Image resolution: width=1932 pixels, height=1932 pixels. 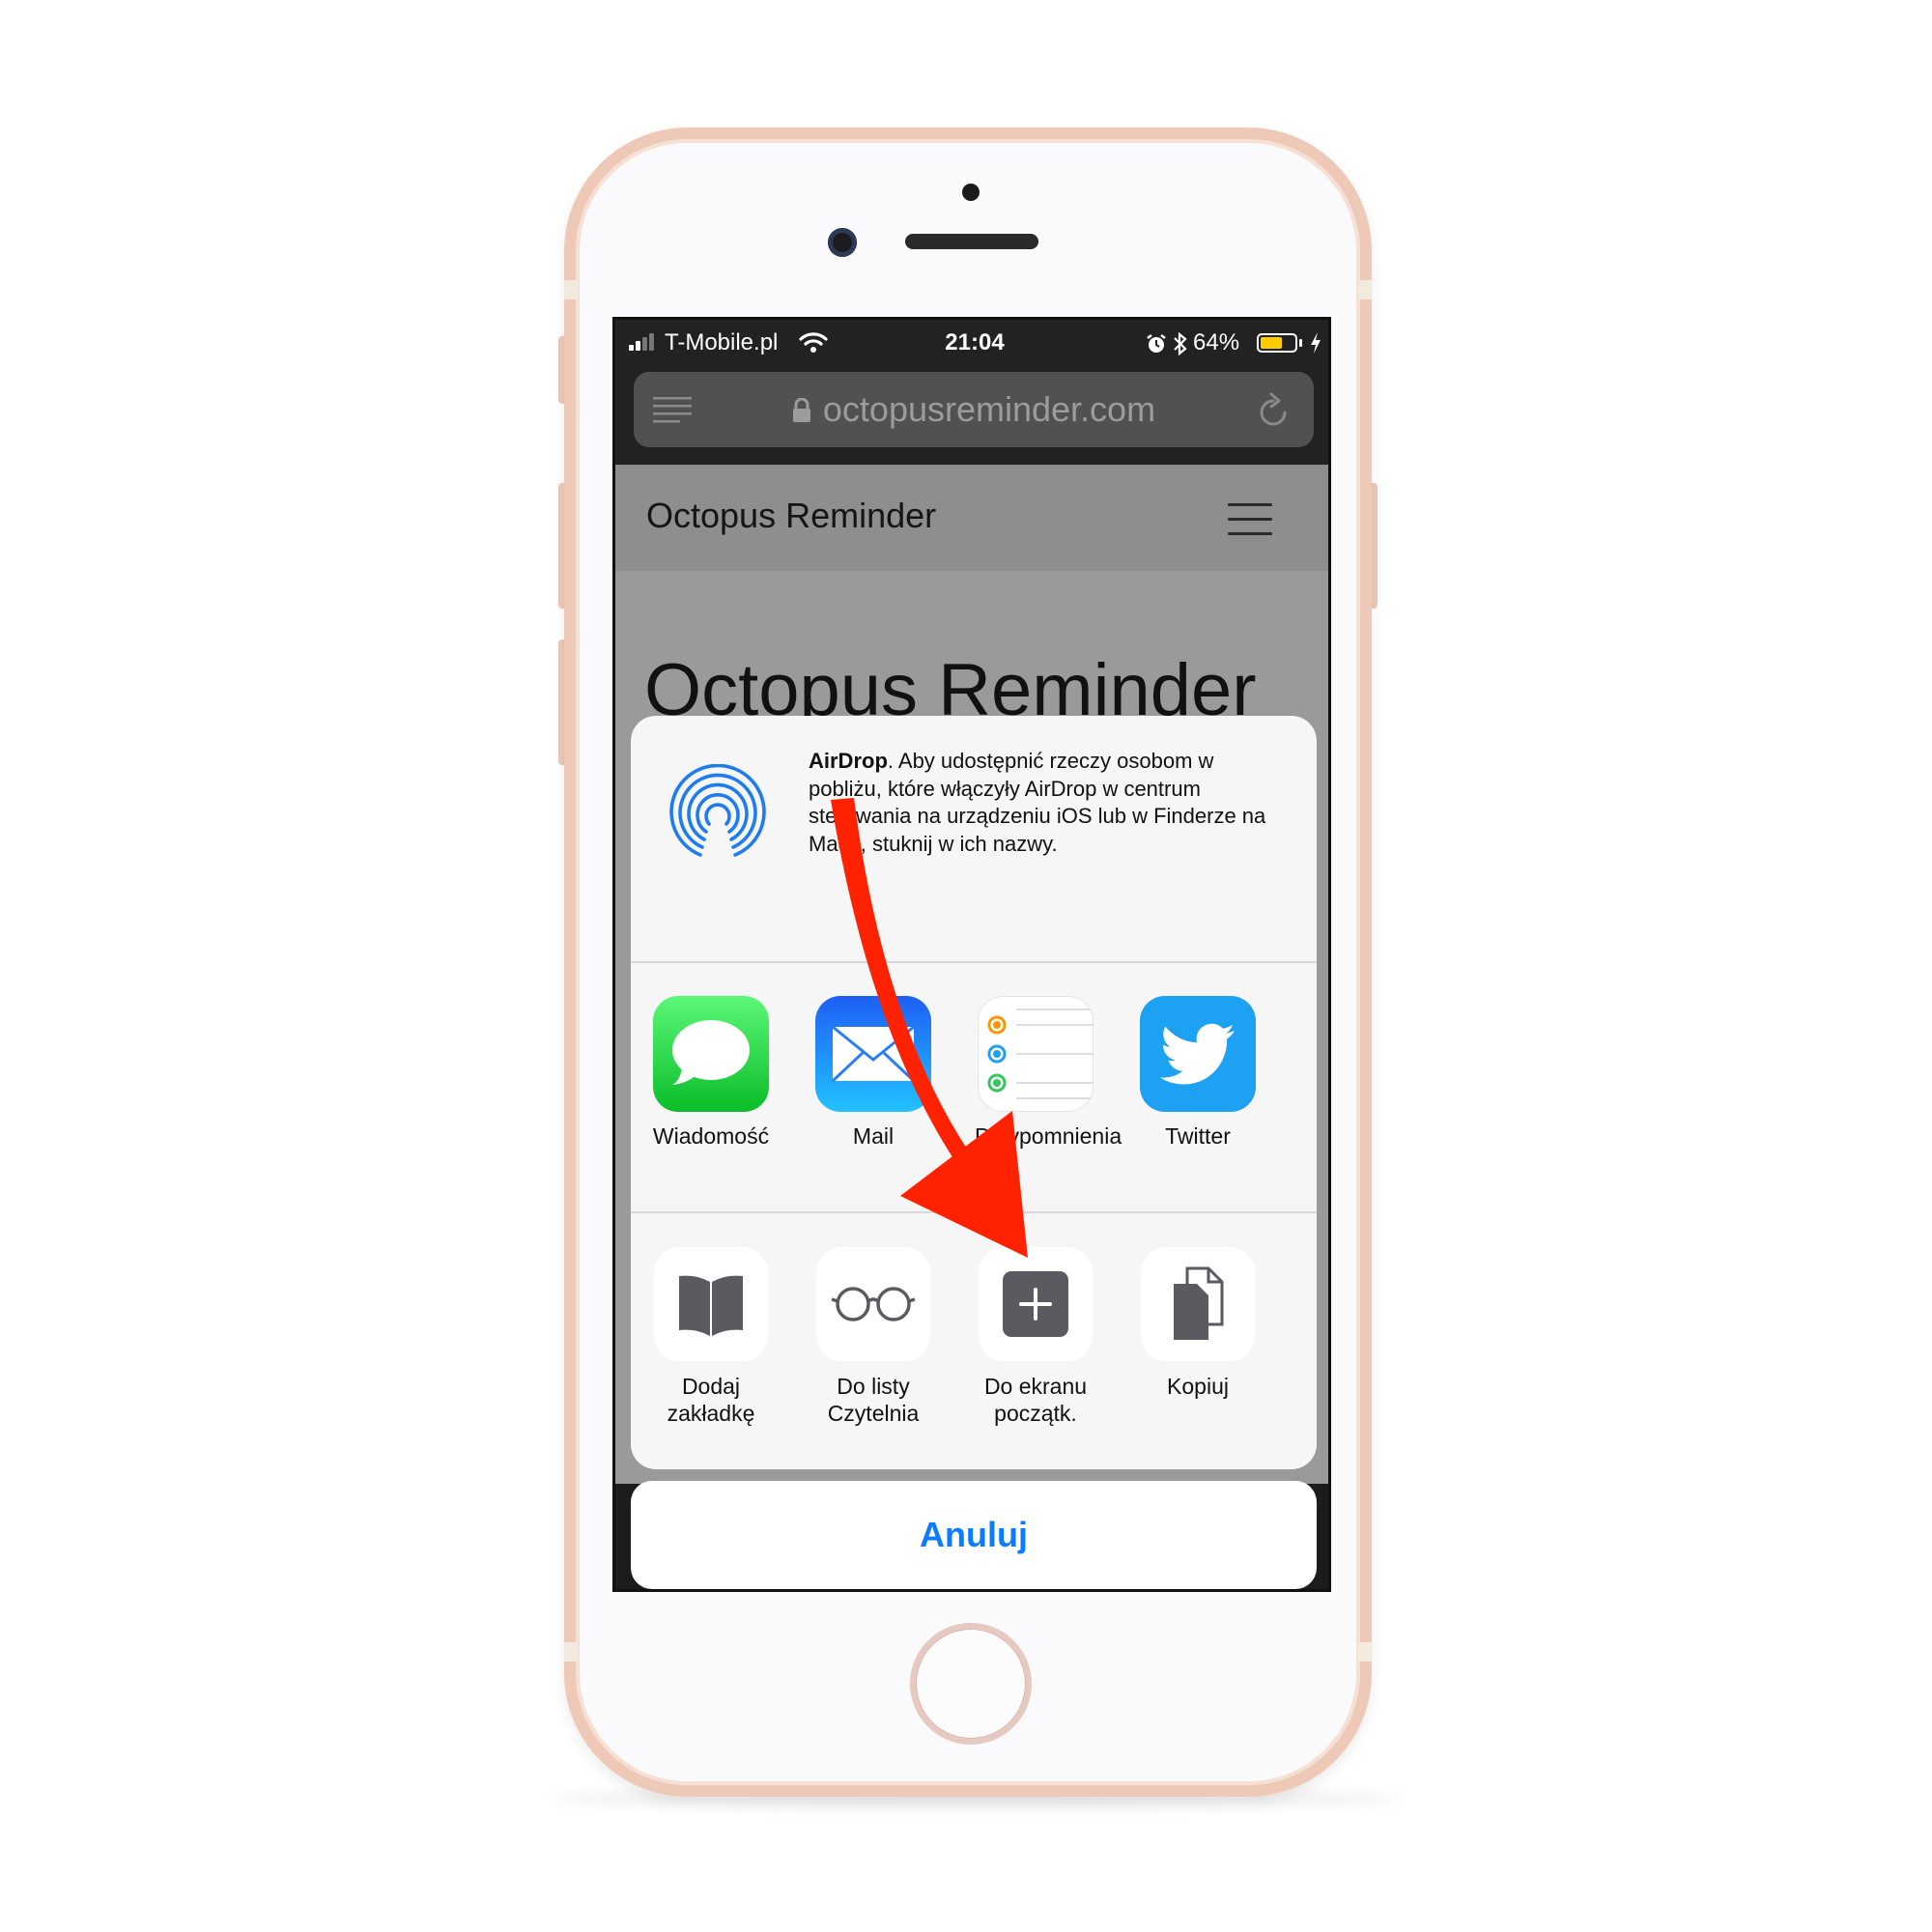 I want to click on site-brand: Octopus Reminder, so click(x=791, y=516).